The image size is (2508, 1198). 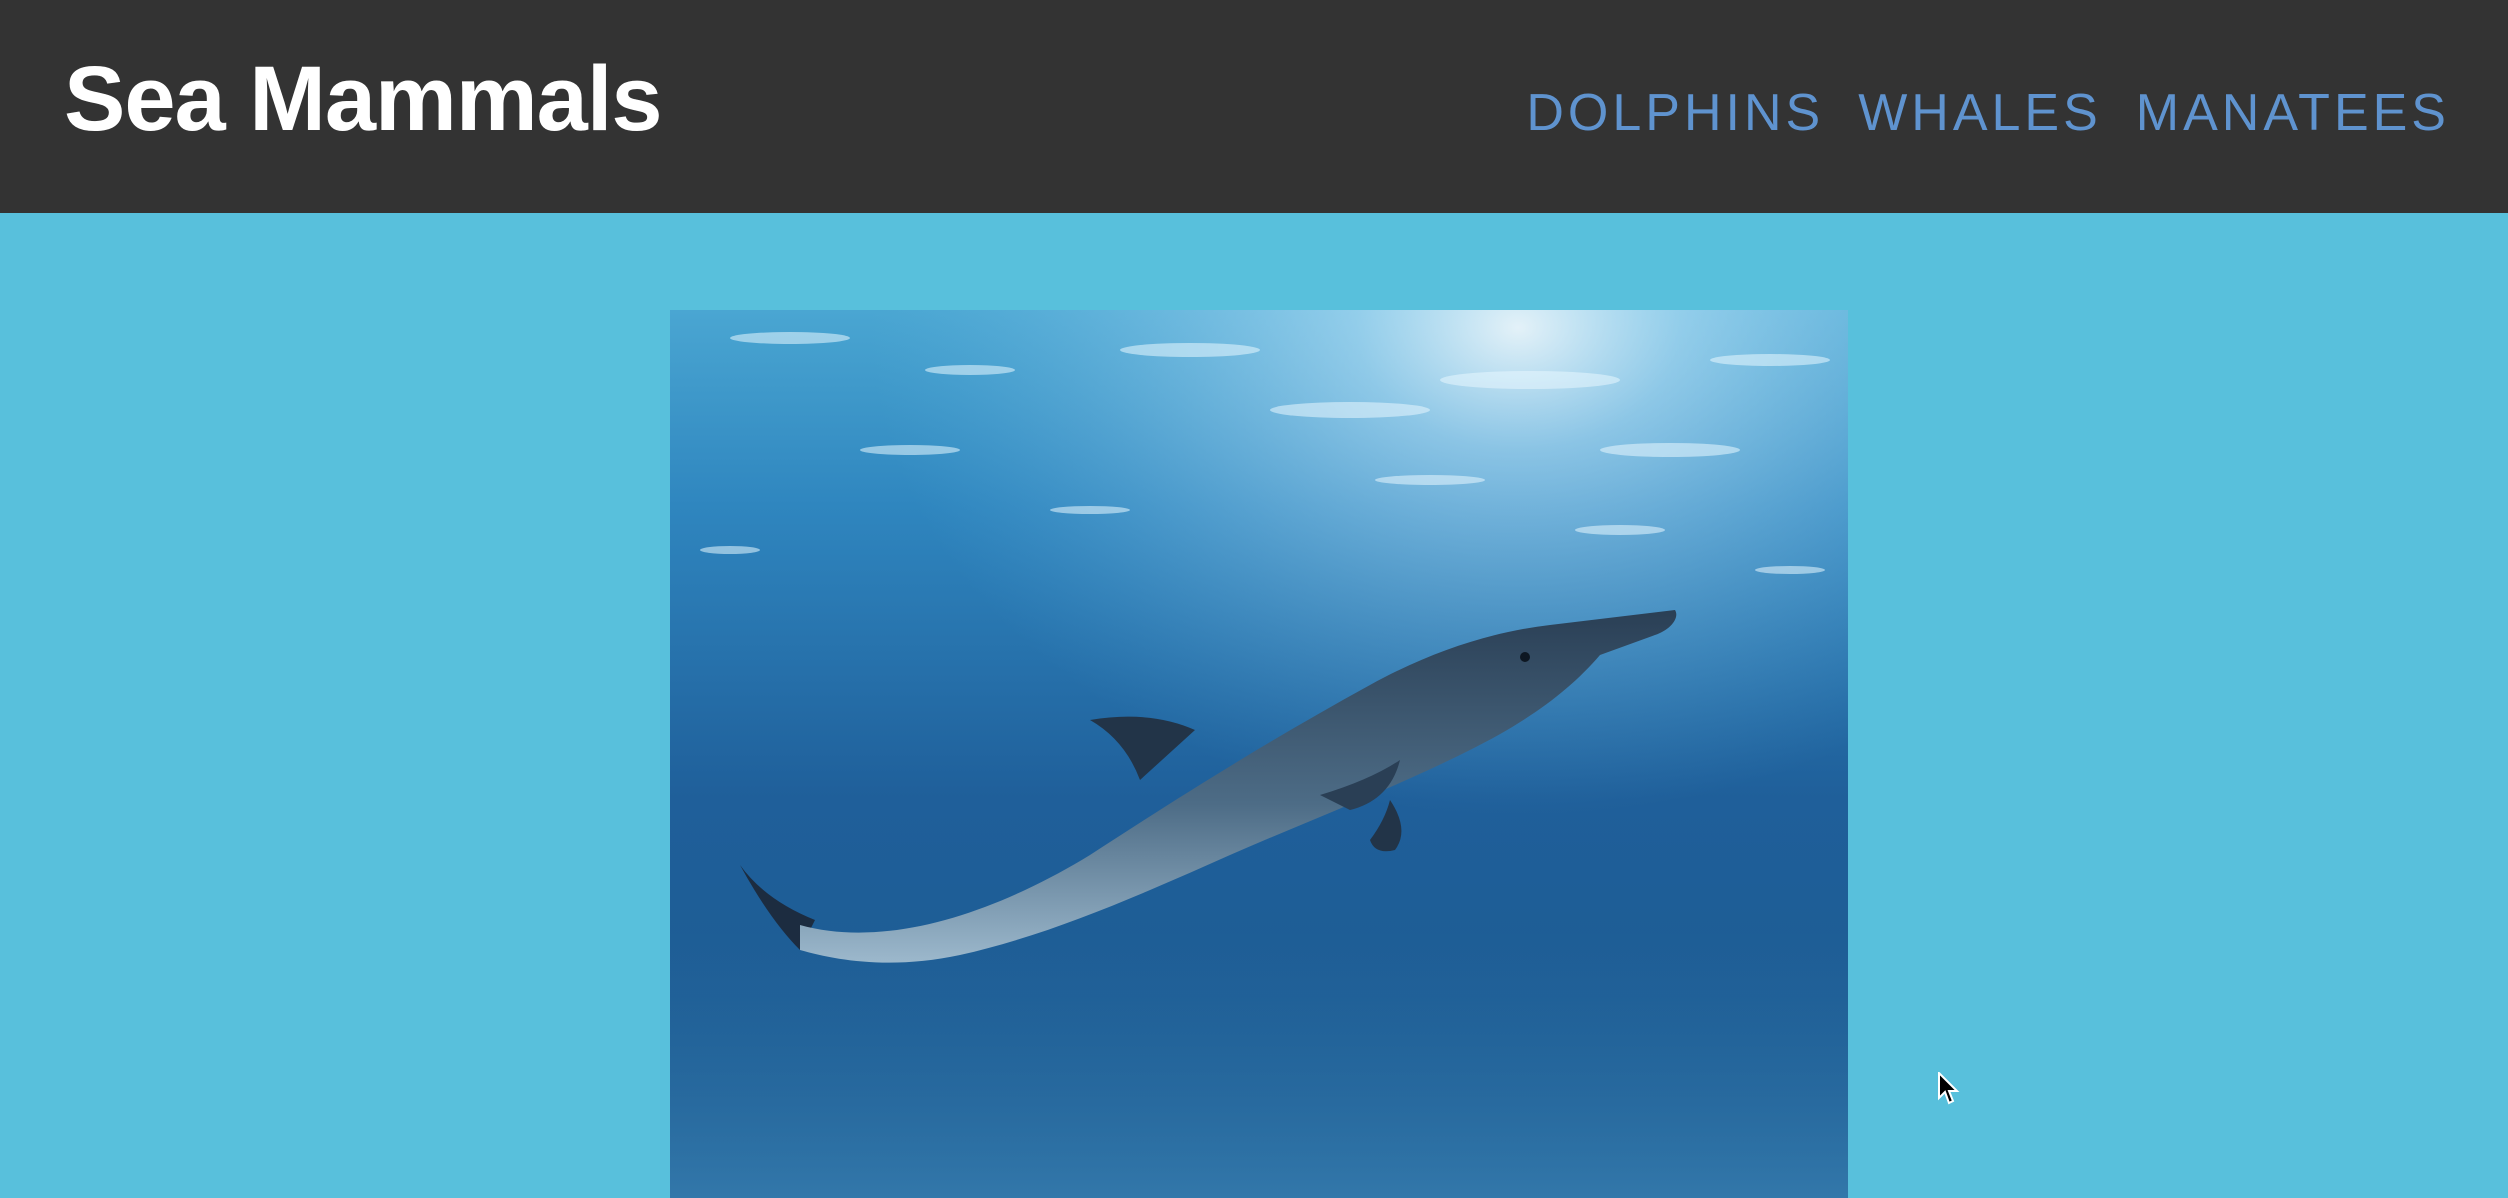 What do you see at coordinates (1949, 1088) in the screenshot?
I see `mouse-cursor-icon` at bounding box center [1949, 1088].